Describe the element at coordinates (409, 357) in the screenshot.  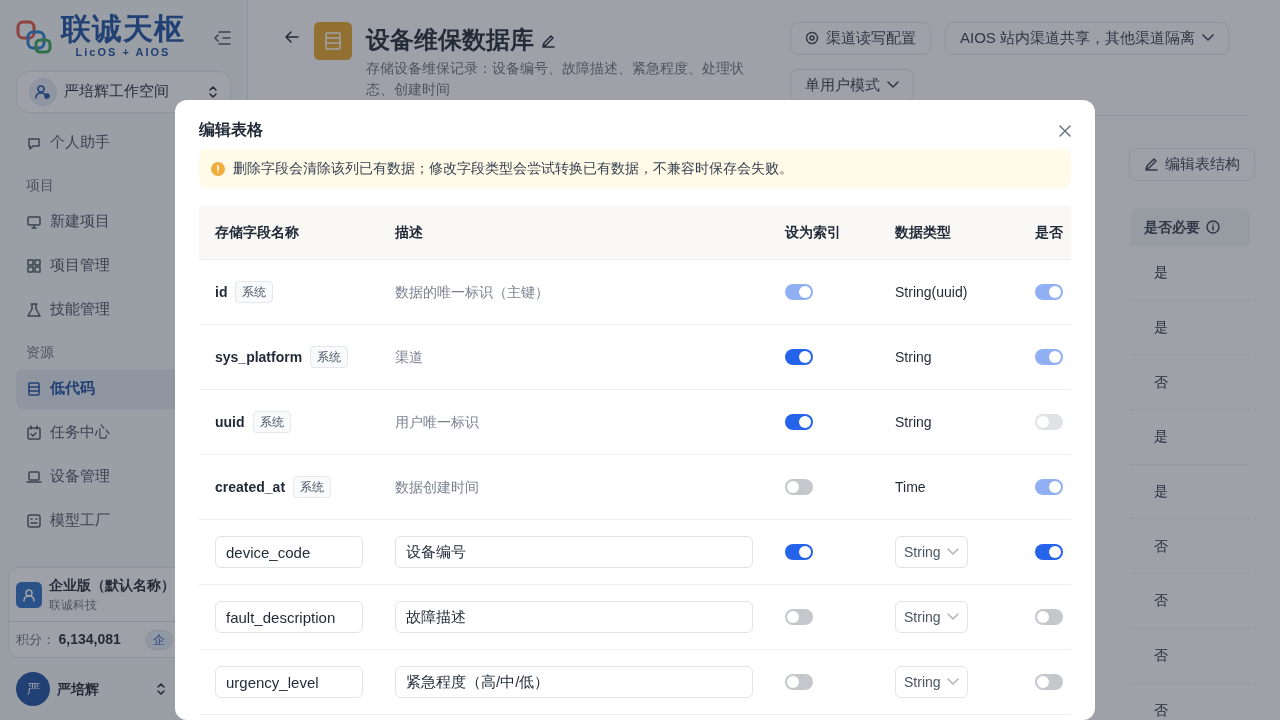
I see `field-description: 渠道` at that location.